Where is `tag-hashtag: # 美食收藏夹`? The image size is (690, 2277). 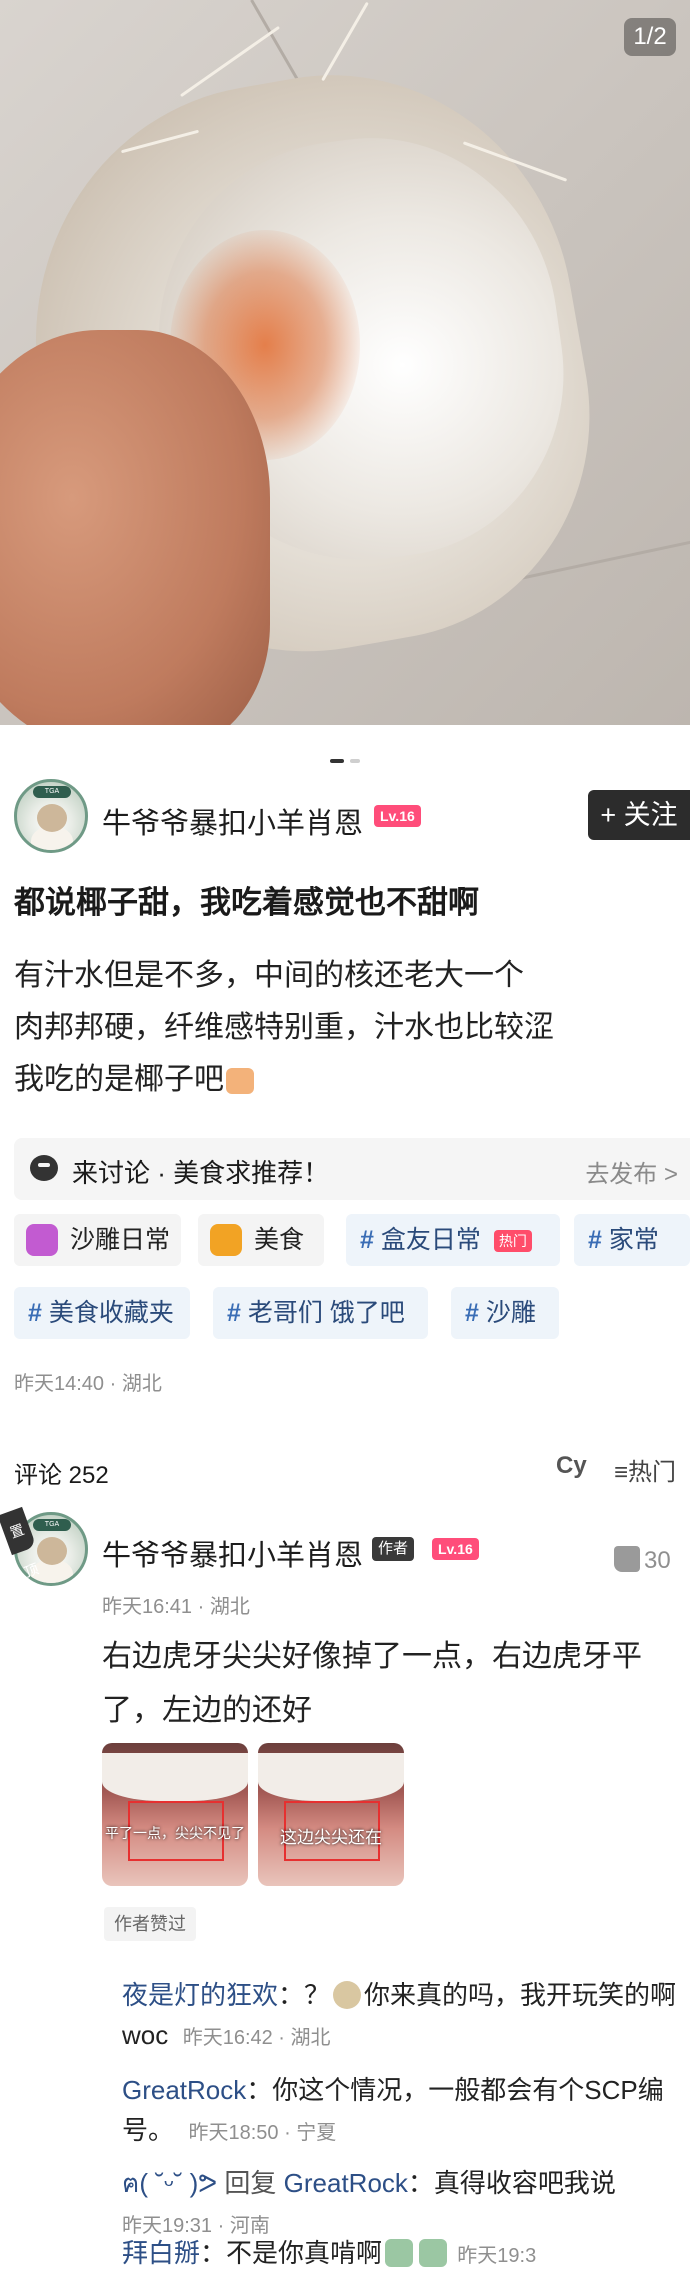
tag-hashtag: # 美食收藏夹 is located at coordinates (102, 1313).